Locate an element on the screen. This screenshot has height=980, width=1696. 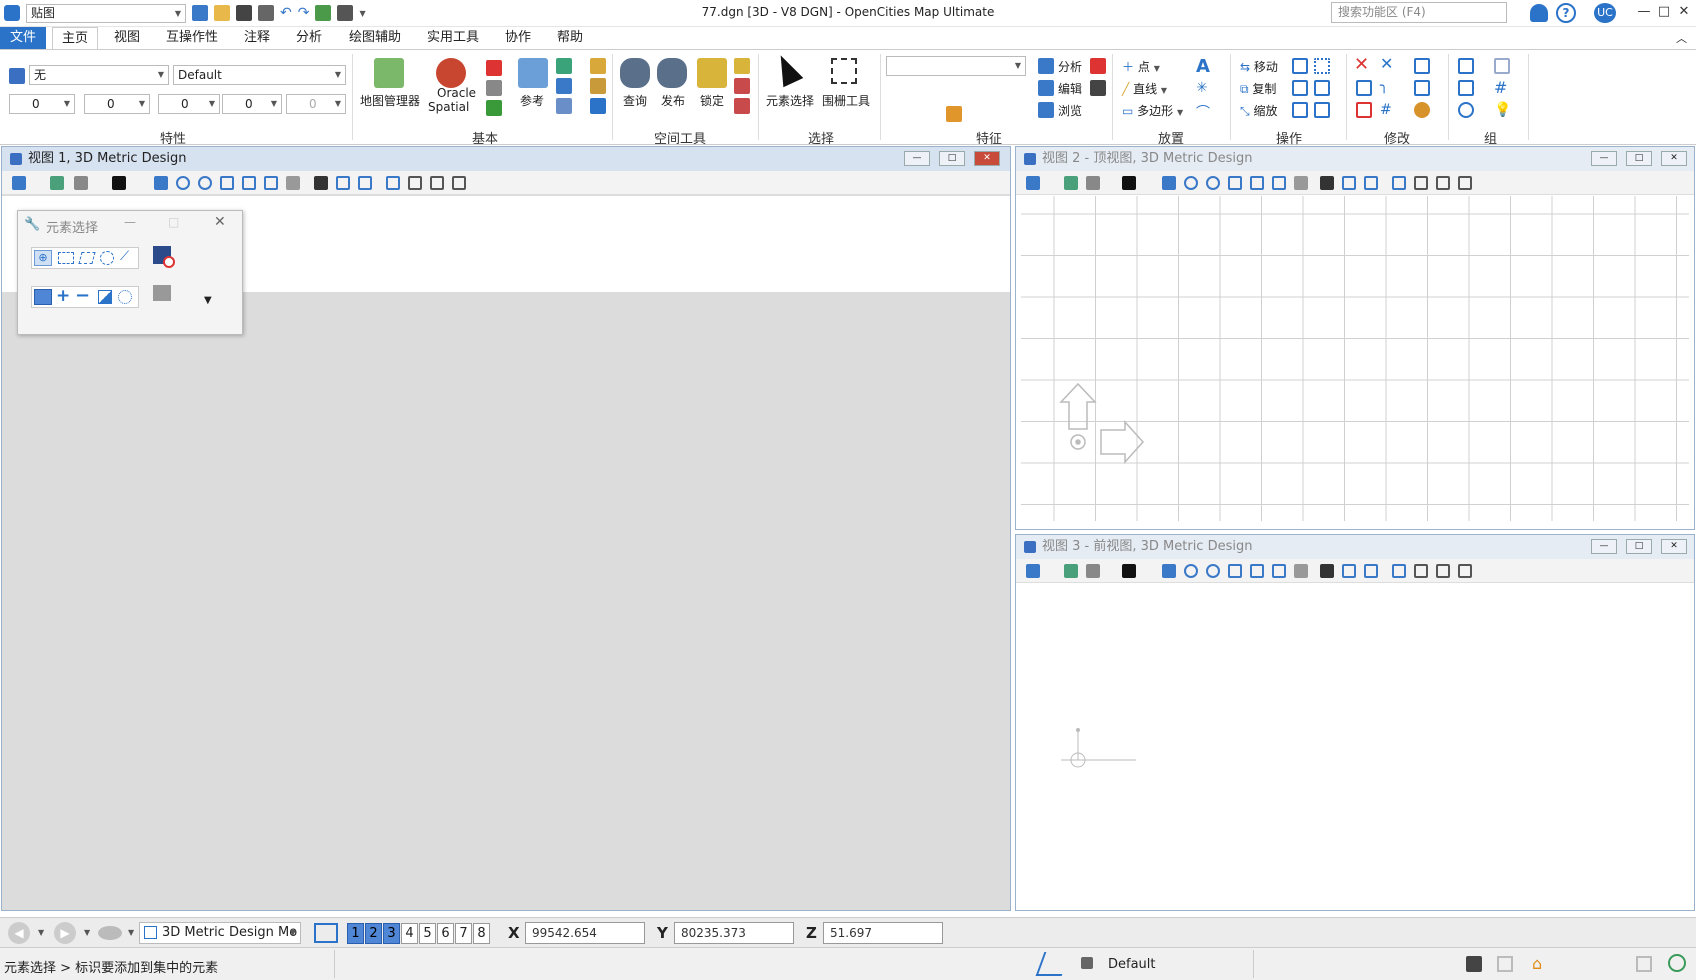
map-manager-icon is located at coordinates (389, 73).